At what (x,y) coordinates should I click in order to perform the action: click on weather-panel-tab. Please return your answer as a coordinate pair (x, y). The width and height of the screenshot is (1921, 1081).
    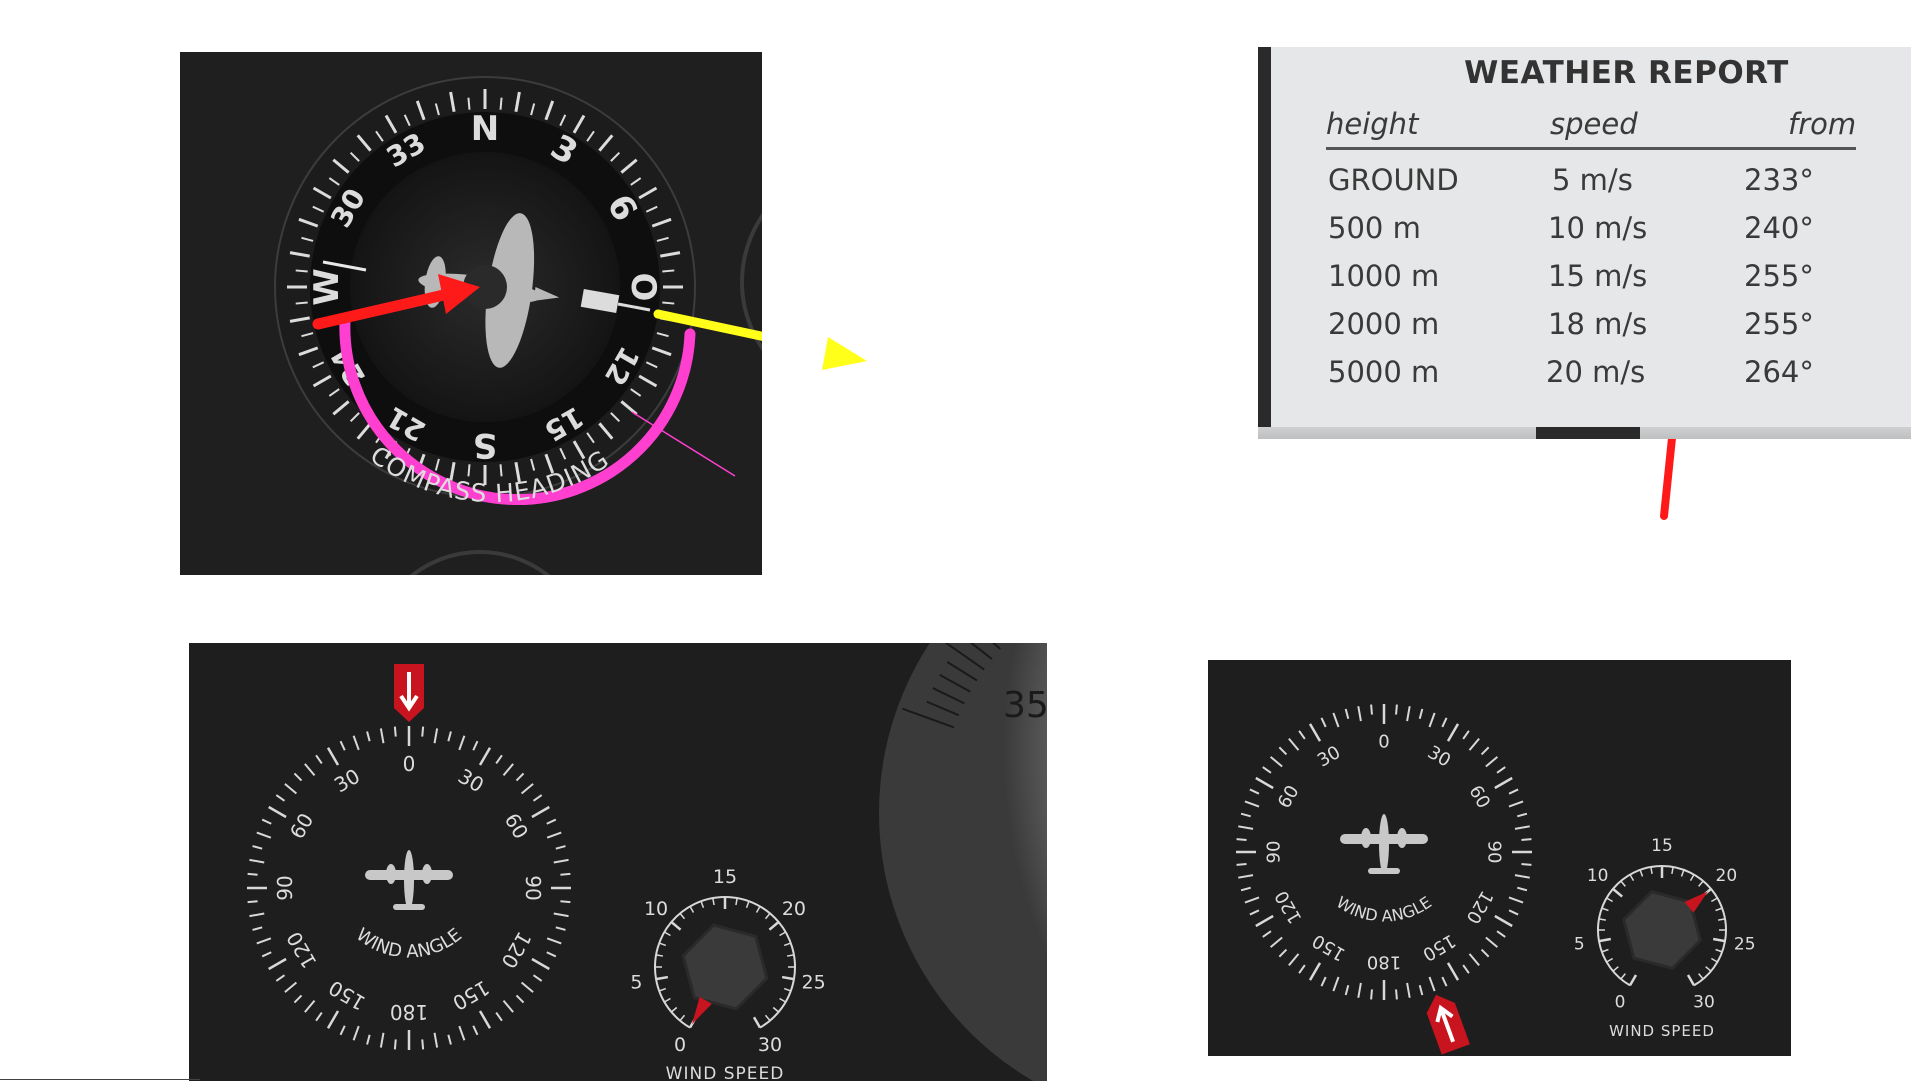
    Looking at the image, I should click on (1588, 433).